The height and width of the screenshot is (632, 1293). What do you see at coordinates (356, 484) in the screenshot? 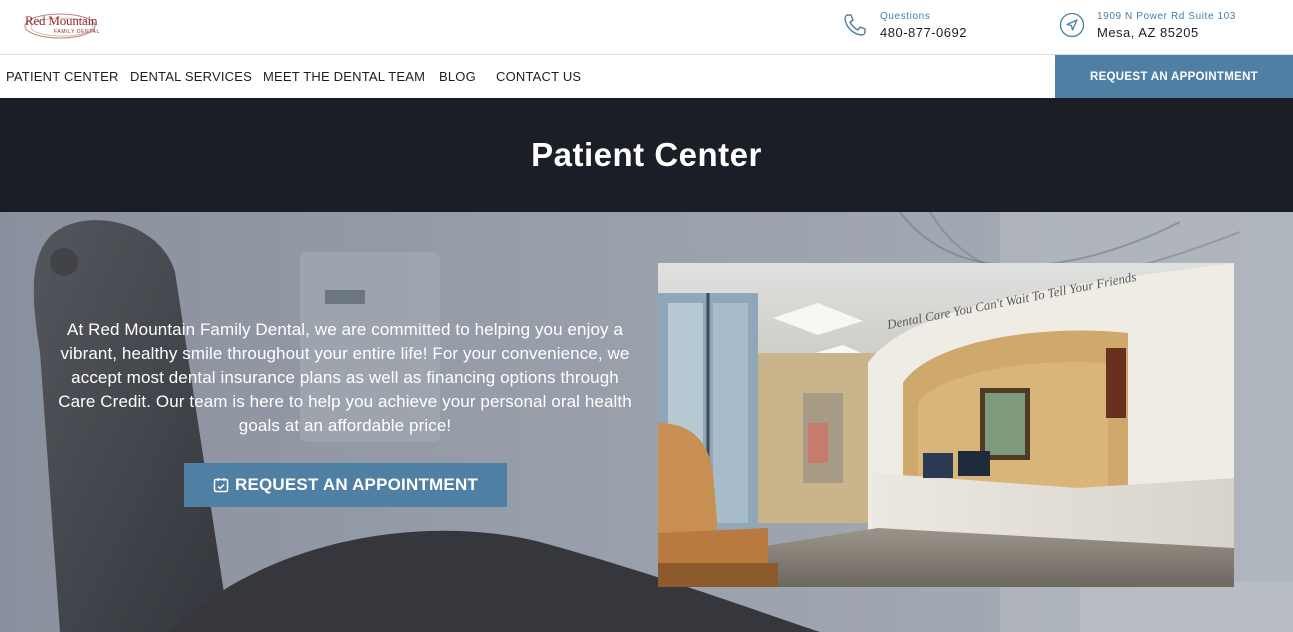
I see `request-appointment-hero-label: REQUEST AN APPOINTMENT` at bounding box center [356, 484].